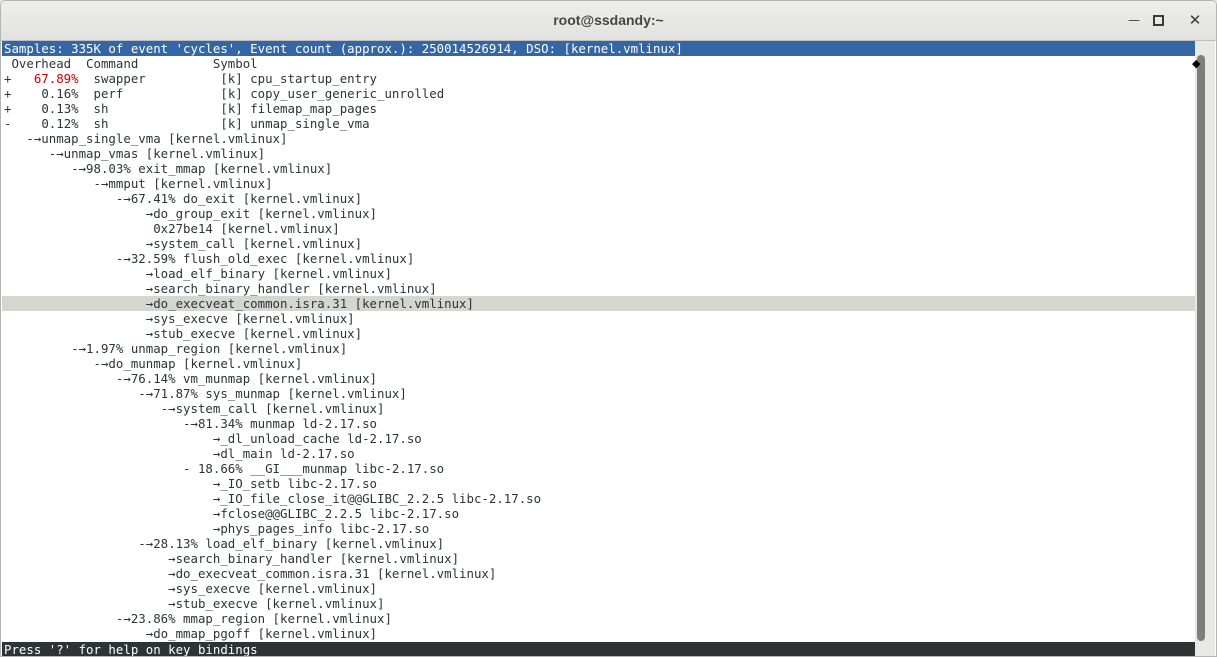  I want to click on callchain-row: -→mmput [kernel.vmlinux], so click(598, 183).